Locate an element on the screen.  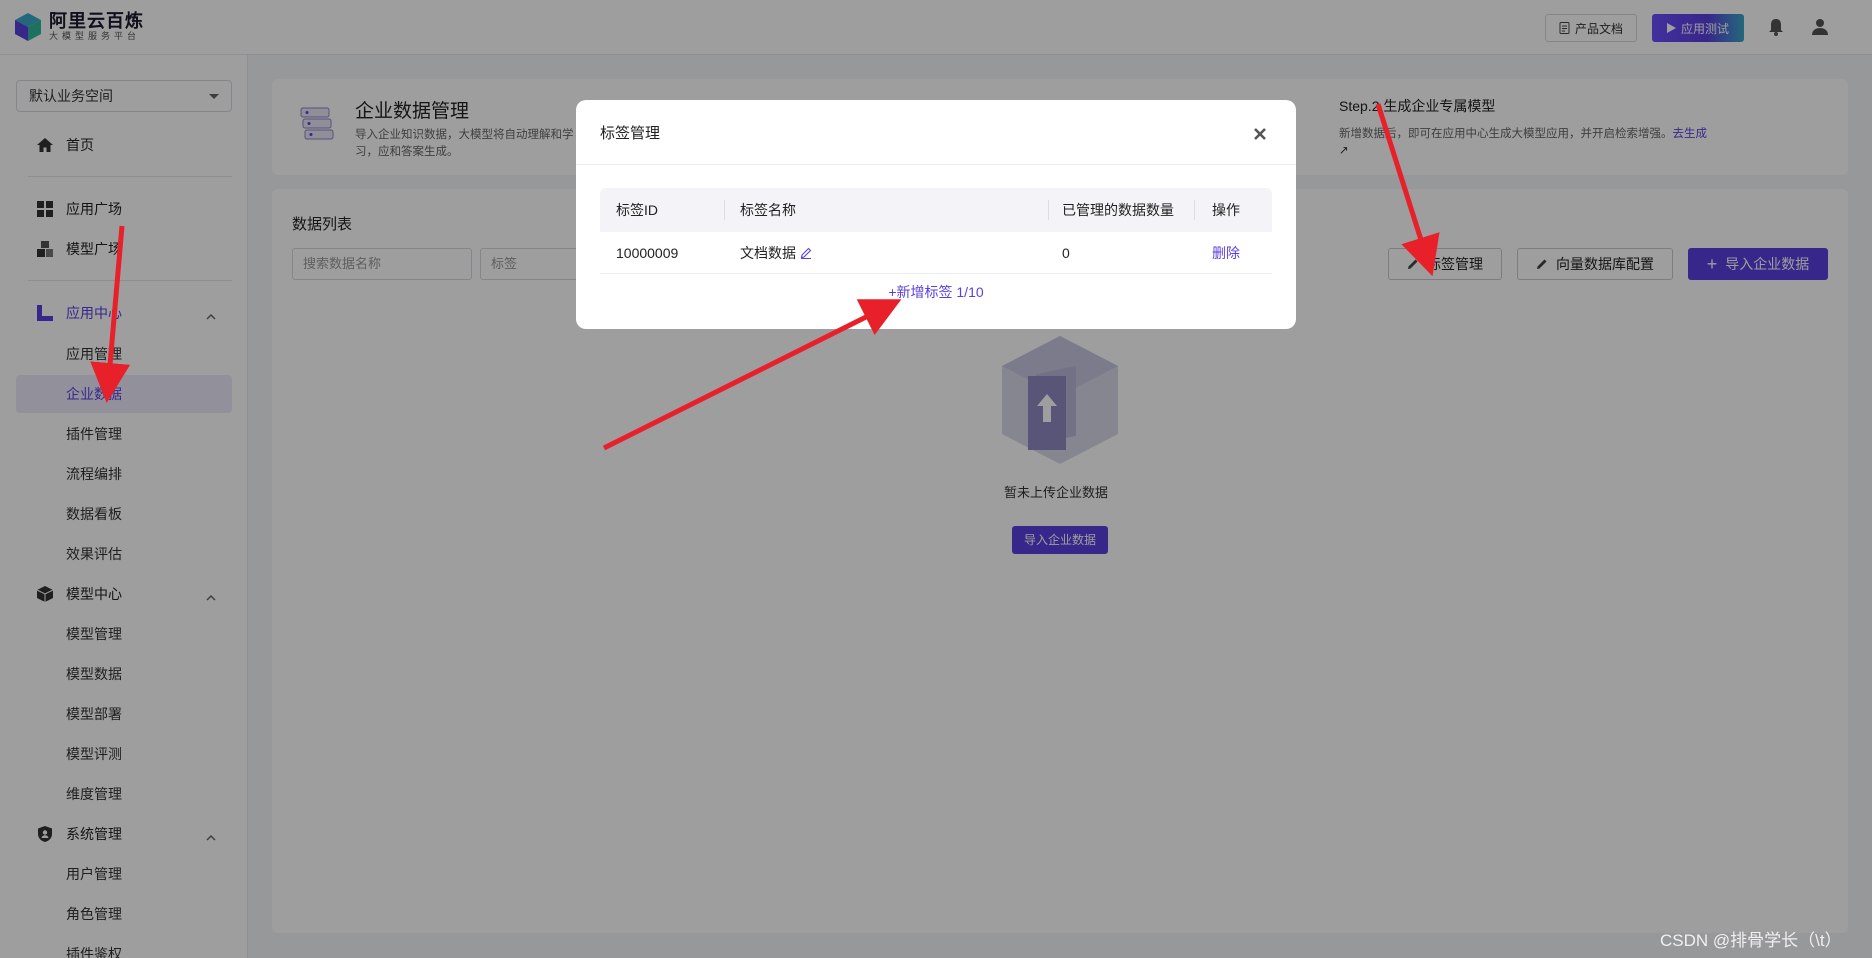
col-action: 操作 is located at coordinates (1226, 210).